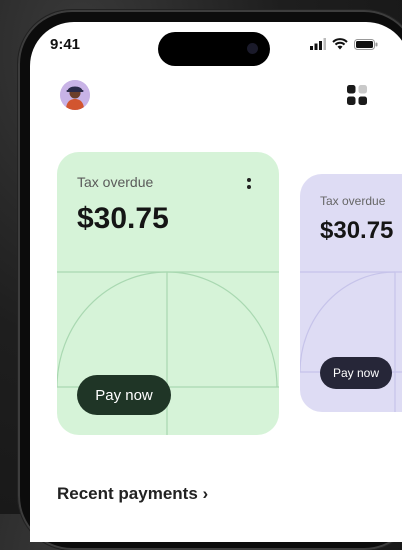 The height and width of the screenshot is (550, 402). I want to click on avatar-image, so click(75, 95).